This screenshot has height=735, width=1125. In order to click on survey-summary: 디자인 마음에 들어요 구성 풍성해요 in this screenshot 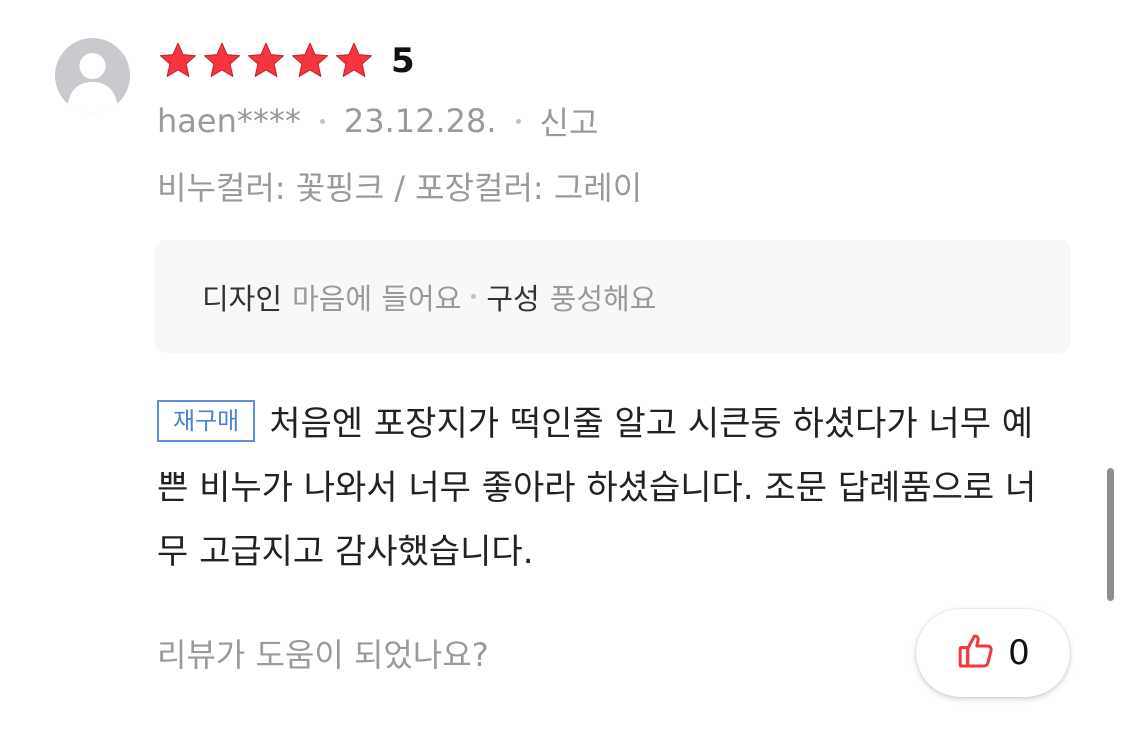, I will do `click(613, 296)`.